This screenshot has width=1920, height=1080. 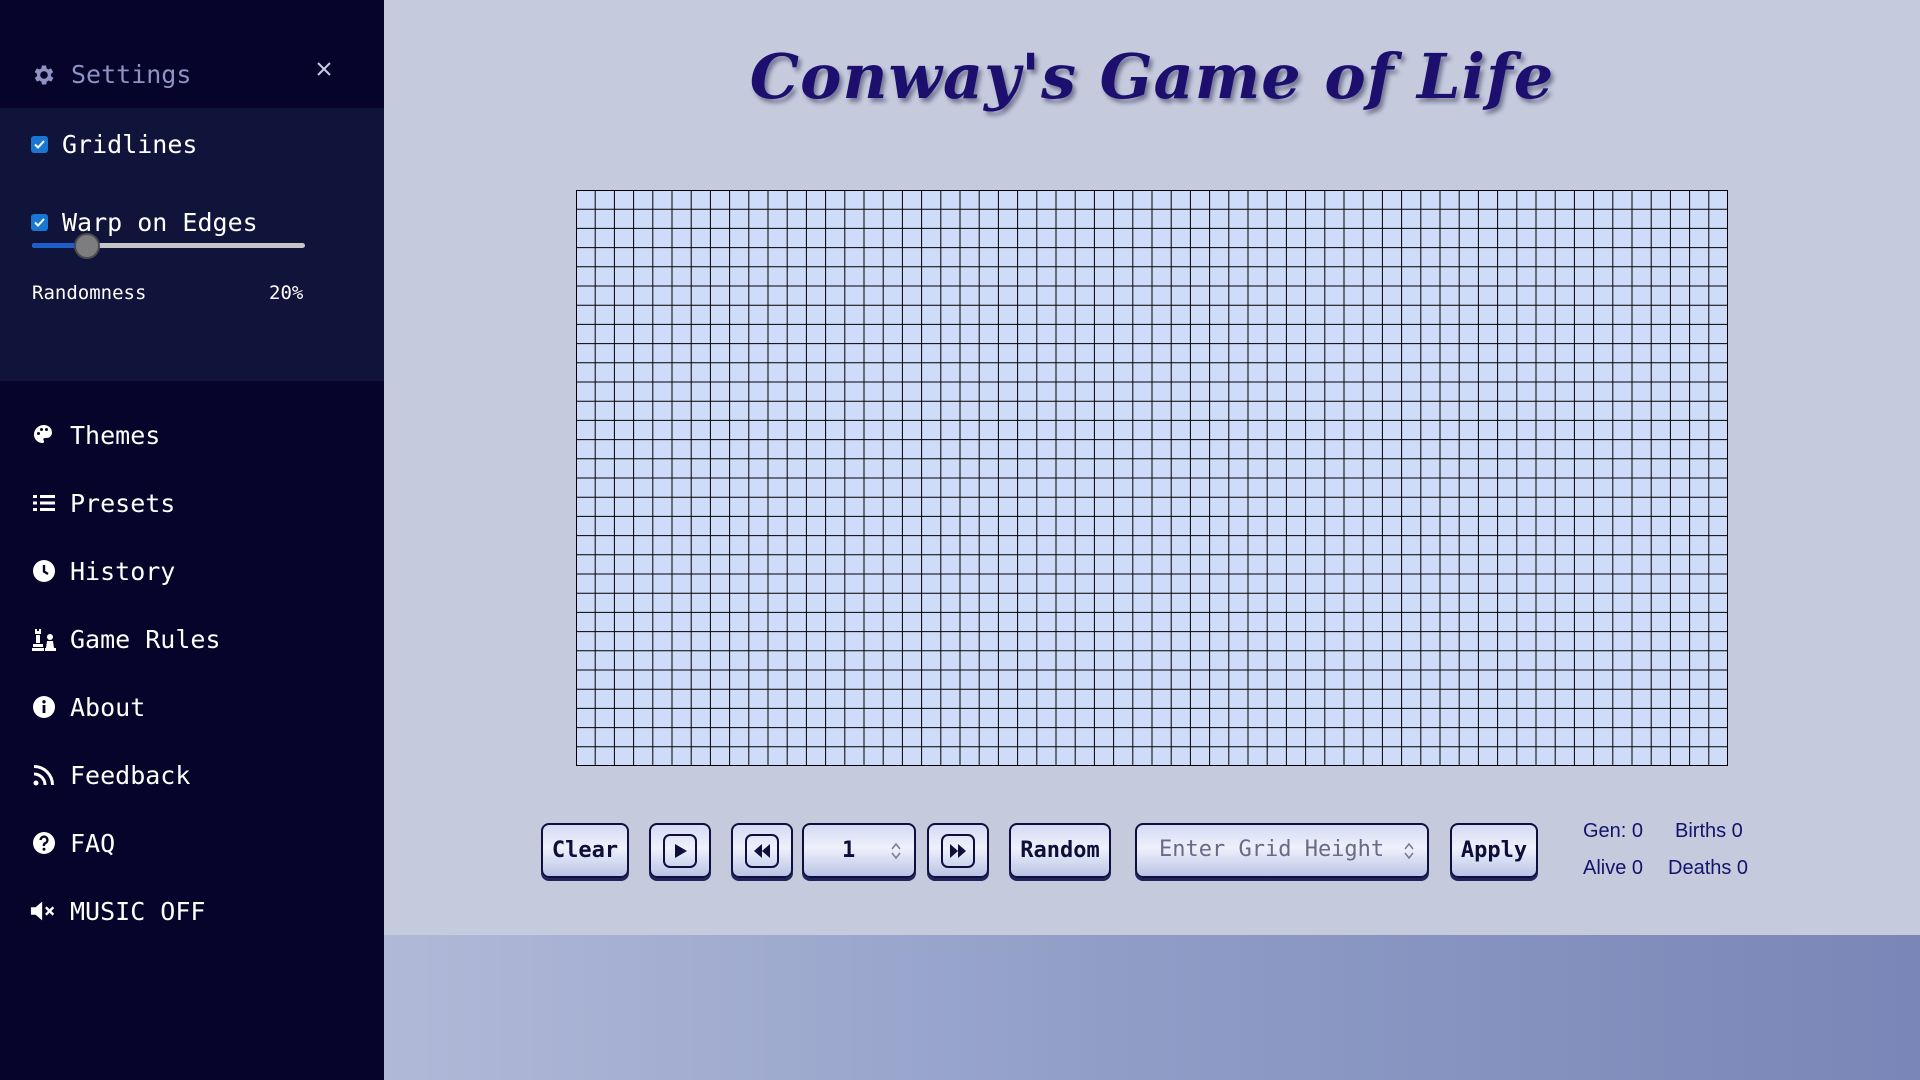 I want to click on grid-height-field, so click(x=1282, y=850).